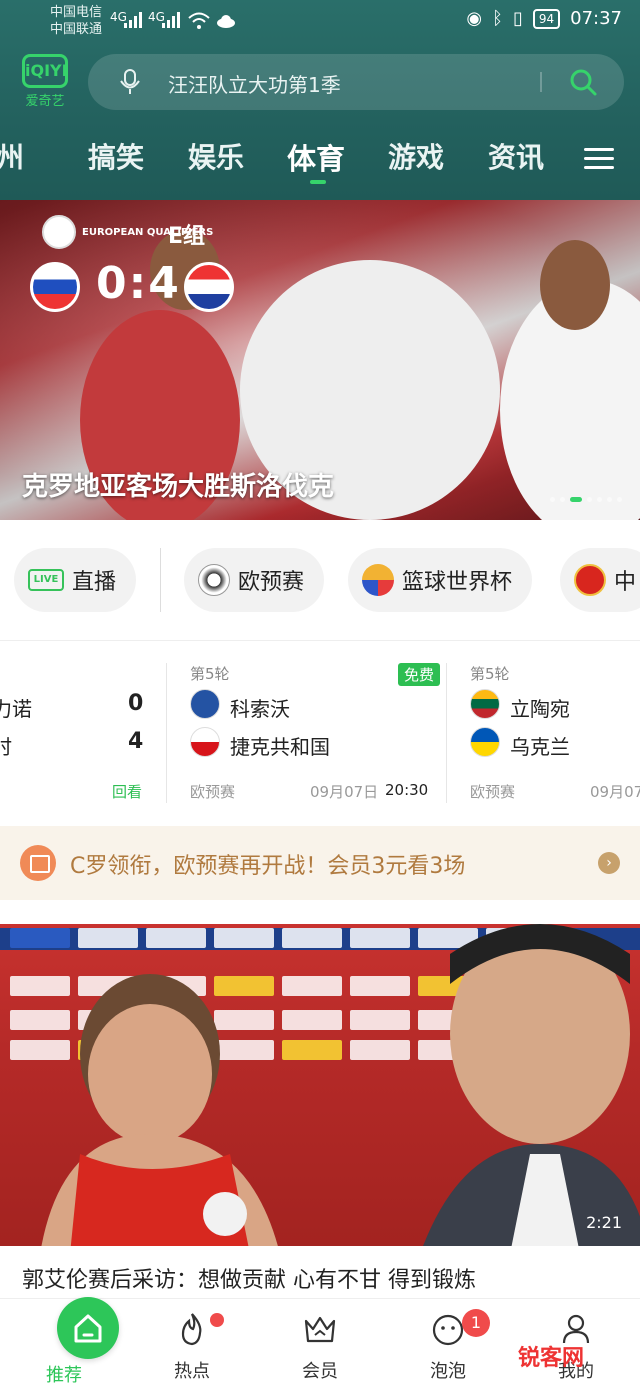 The image size is (640, 1387). I want to click on clock: 07:37, so click(596, 18).